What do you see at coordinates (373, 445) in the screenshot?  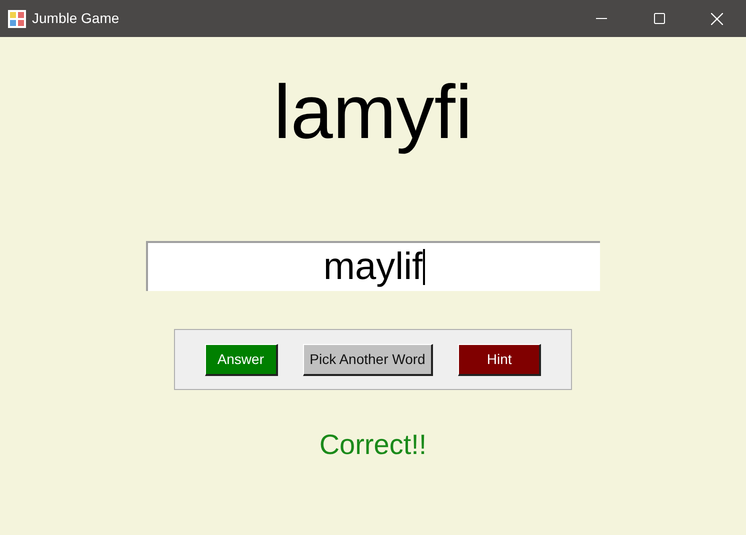 I see `result-message: Correct!!` at bounding box center [373, 445].